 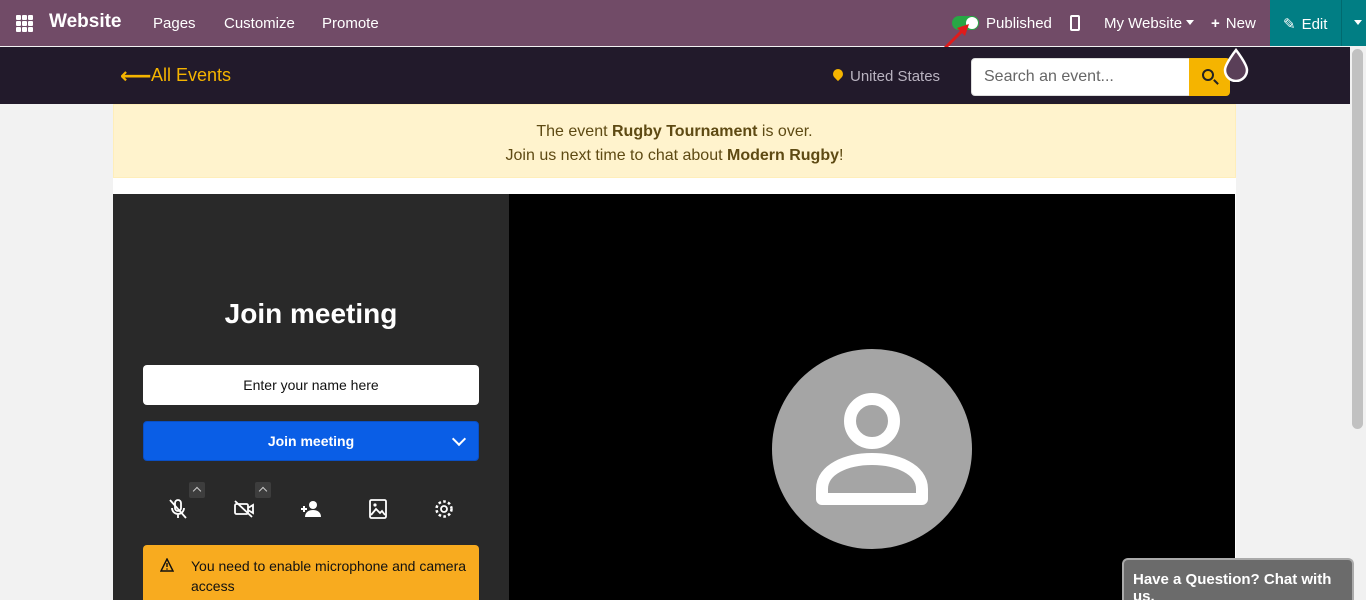 I want to click on join-meeting-label: Join meeting, so click(x=311, y=441).